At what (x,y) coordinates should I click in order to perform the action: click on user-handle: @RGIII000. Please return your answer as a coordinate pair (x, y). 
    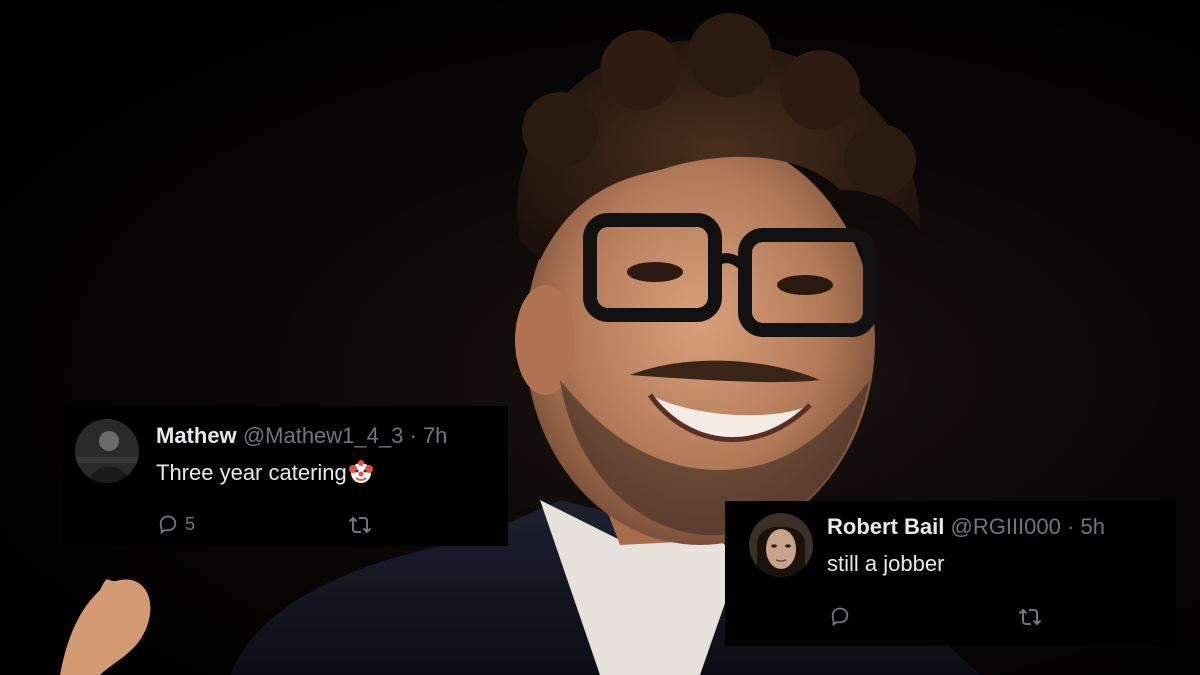
    Looking at the image, I should click on (1005, 526).